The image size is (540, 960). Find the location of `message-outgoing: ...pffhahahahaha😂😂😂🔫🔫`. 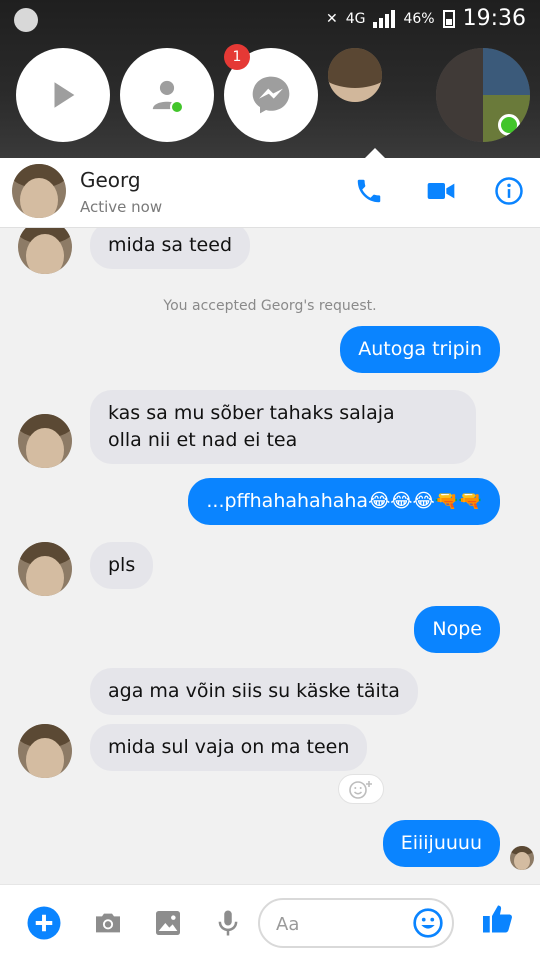

message-outgoing: ...pffhahahahaha😂😂😂🔫🔫 is located at coordinates (344, 501).